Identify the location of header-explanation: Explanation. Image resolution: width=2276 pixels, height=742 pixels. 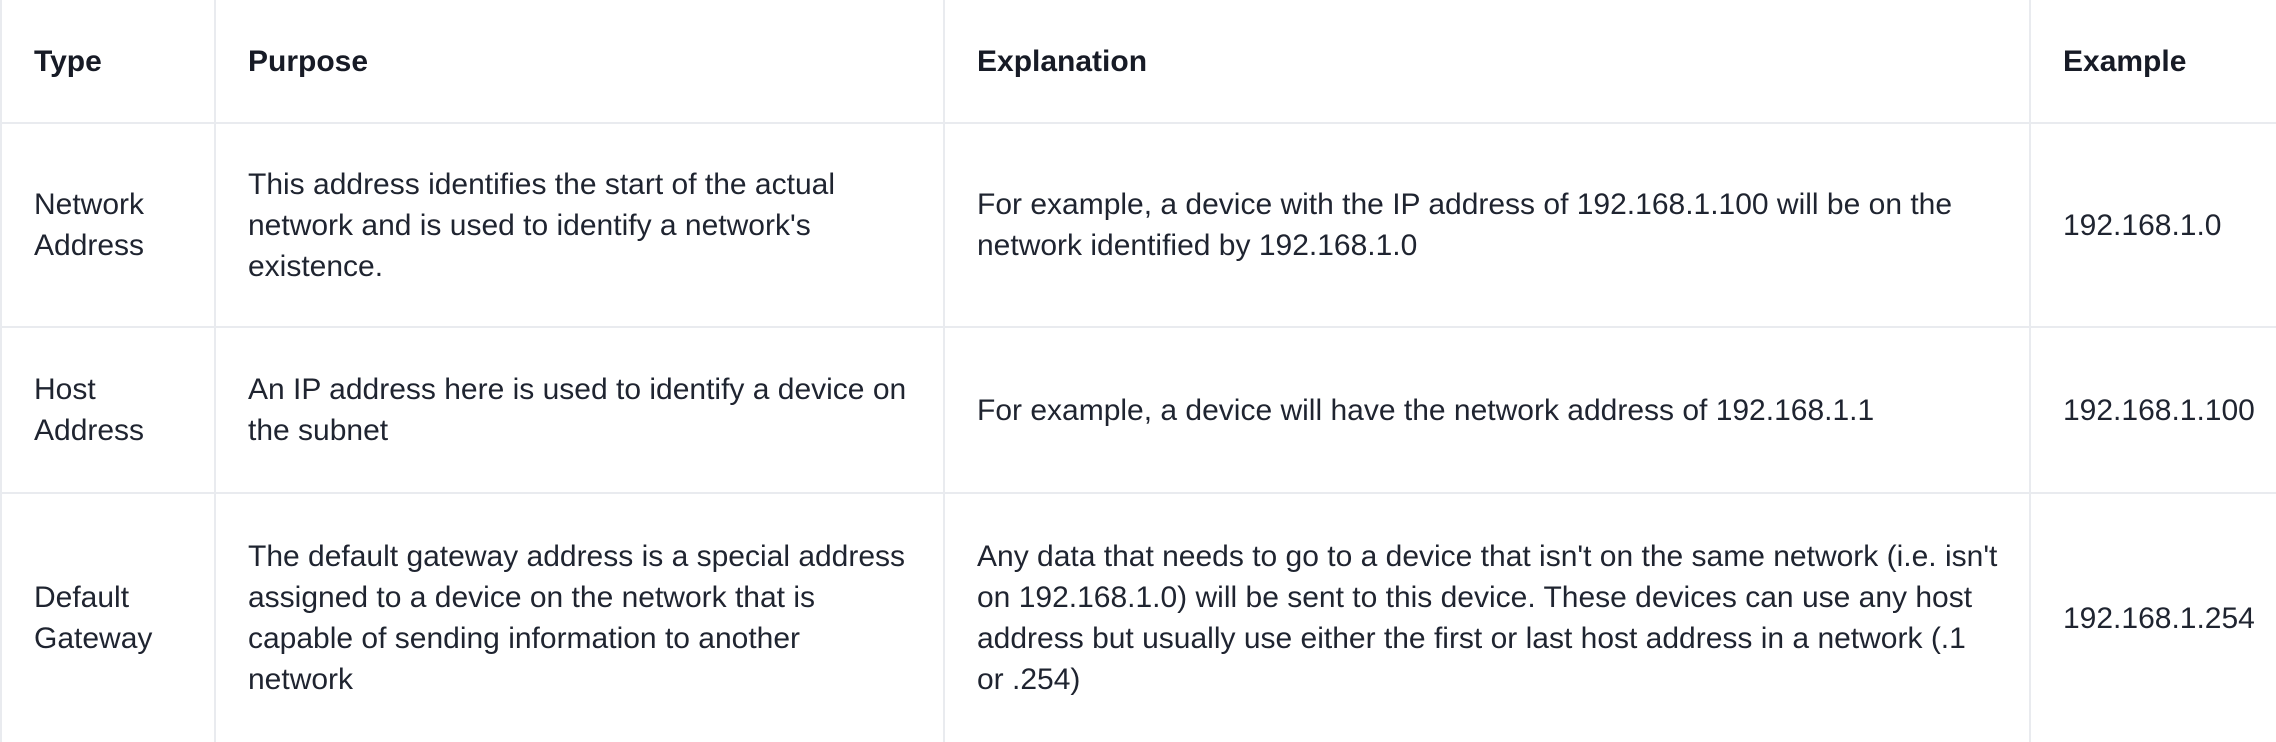
(1487, 62).